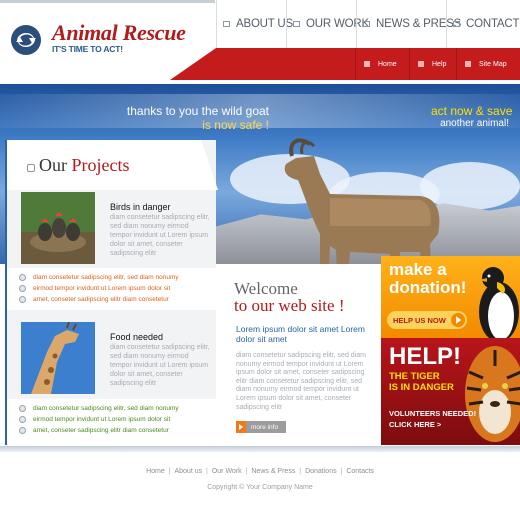 This screenshot has height=509, width=520. I want to click on footer-link-contacts: Contacts, so click(360, 471).